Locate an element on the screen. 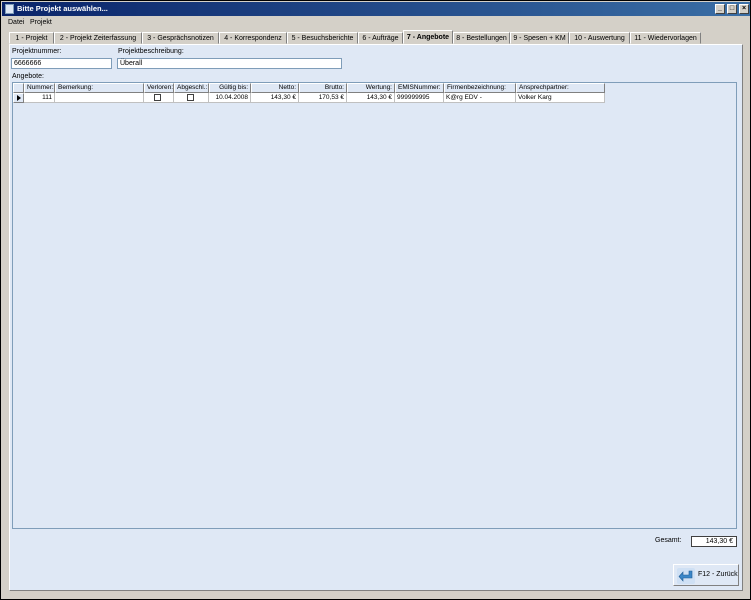 The image size is (751, 600). tab-korrespondenz: 4 - Korrespondenz is located at coordinates (253, 38).